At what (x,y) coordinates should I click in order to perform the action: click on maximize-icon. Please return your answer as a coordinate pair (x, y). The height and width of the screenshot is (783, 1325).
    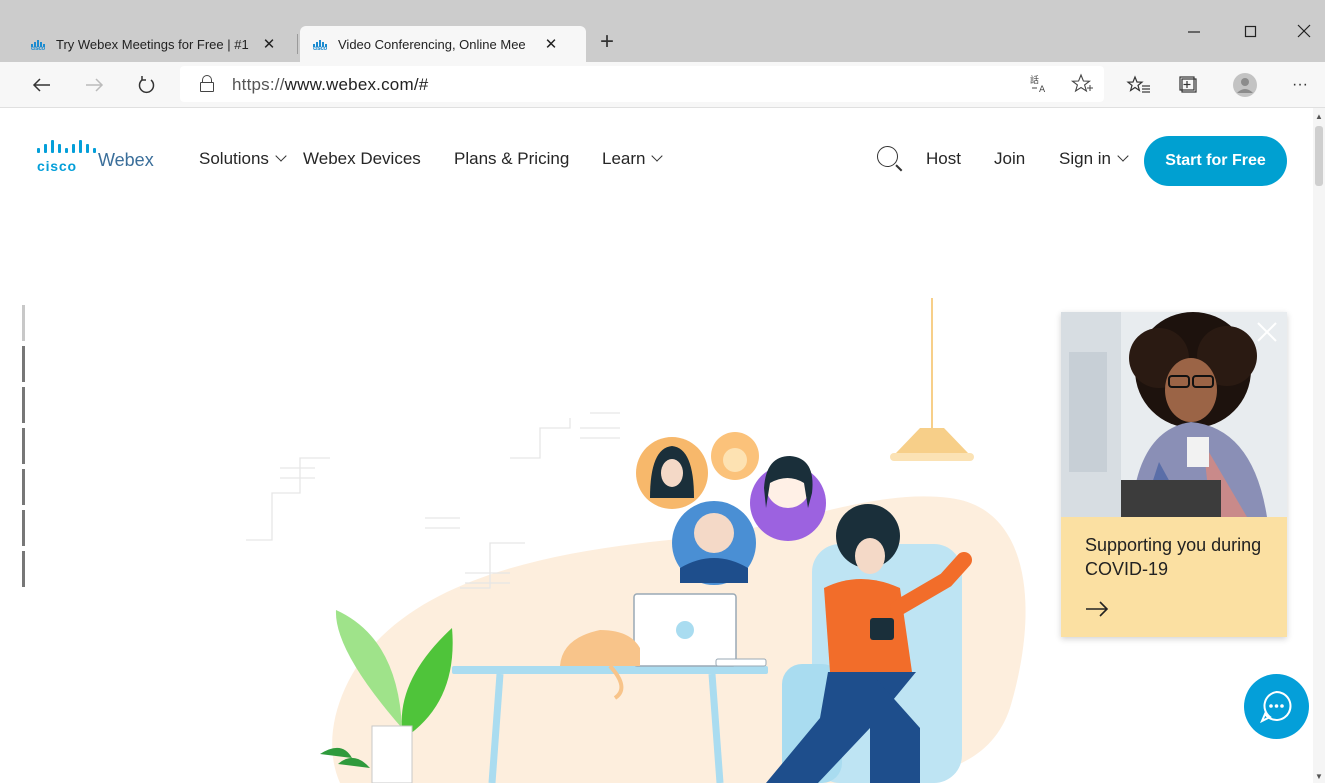
    Looking at the image, I should click on (1250, 31).